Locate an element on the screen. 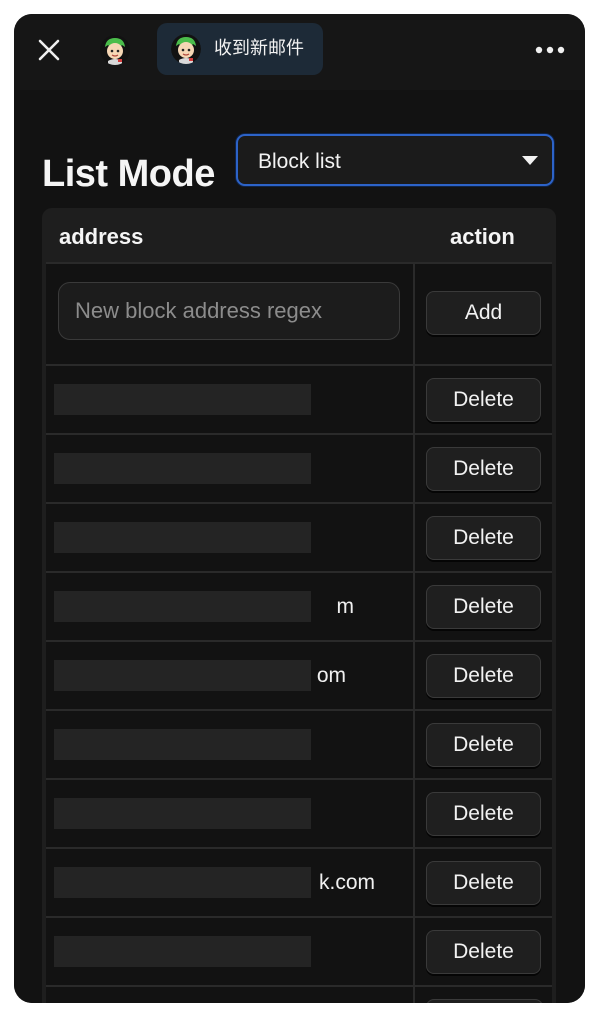  new-address-row: Add is located at coordinates (299, 313).